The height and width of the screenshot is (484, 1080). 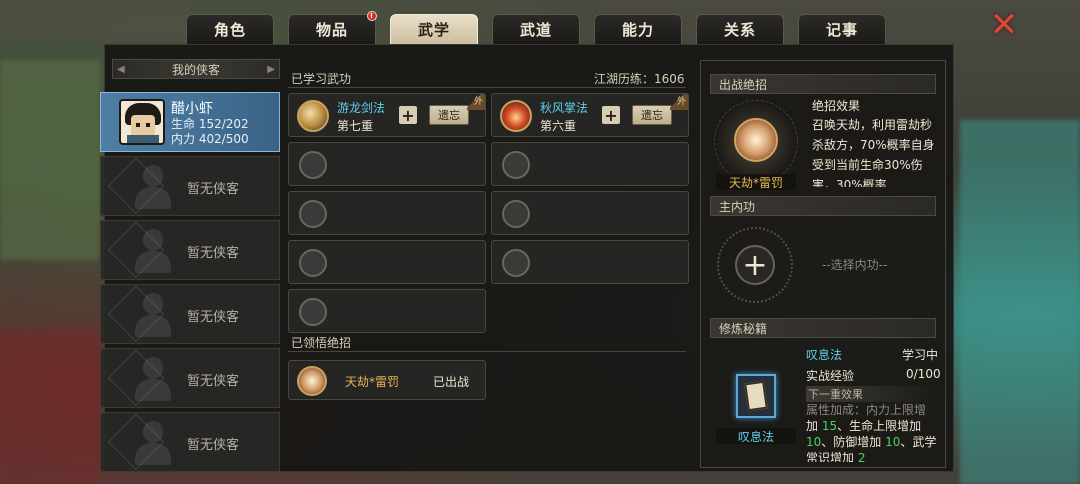 What do you see at coordinates (451, 382) in the screenshot?
I see `ultimate-status: 已出战` at bounding box center [451, 382].